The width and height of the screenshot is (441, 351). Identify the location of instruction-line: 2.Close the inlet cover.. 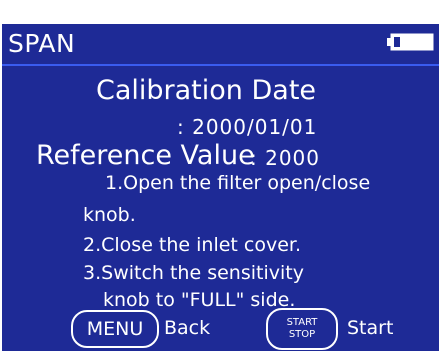
(192, 245).